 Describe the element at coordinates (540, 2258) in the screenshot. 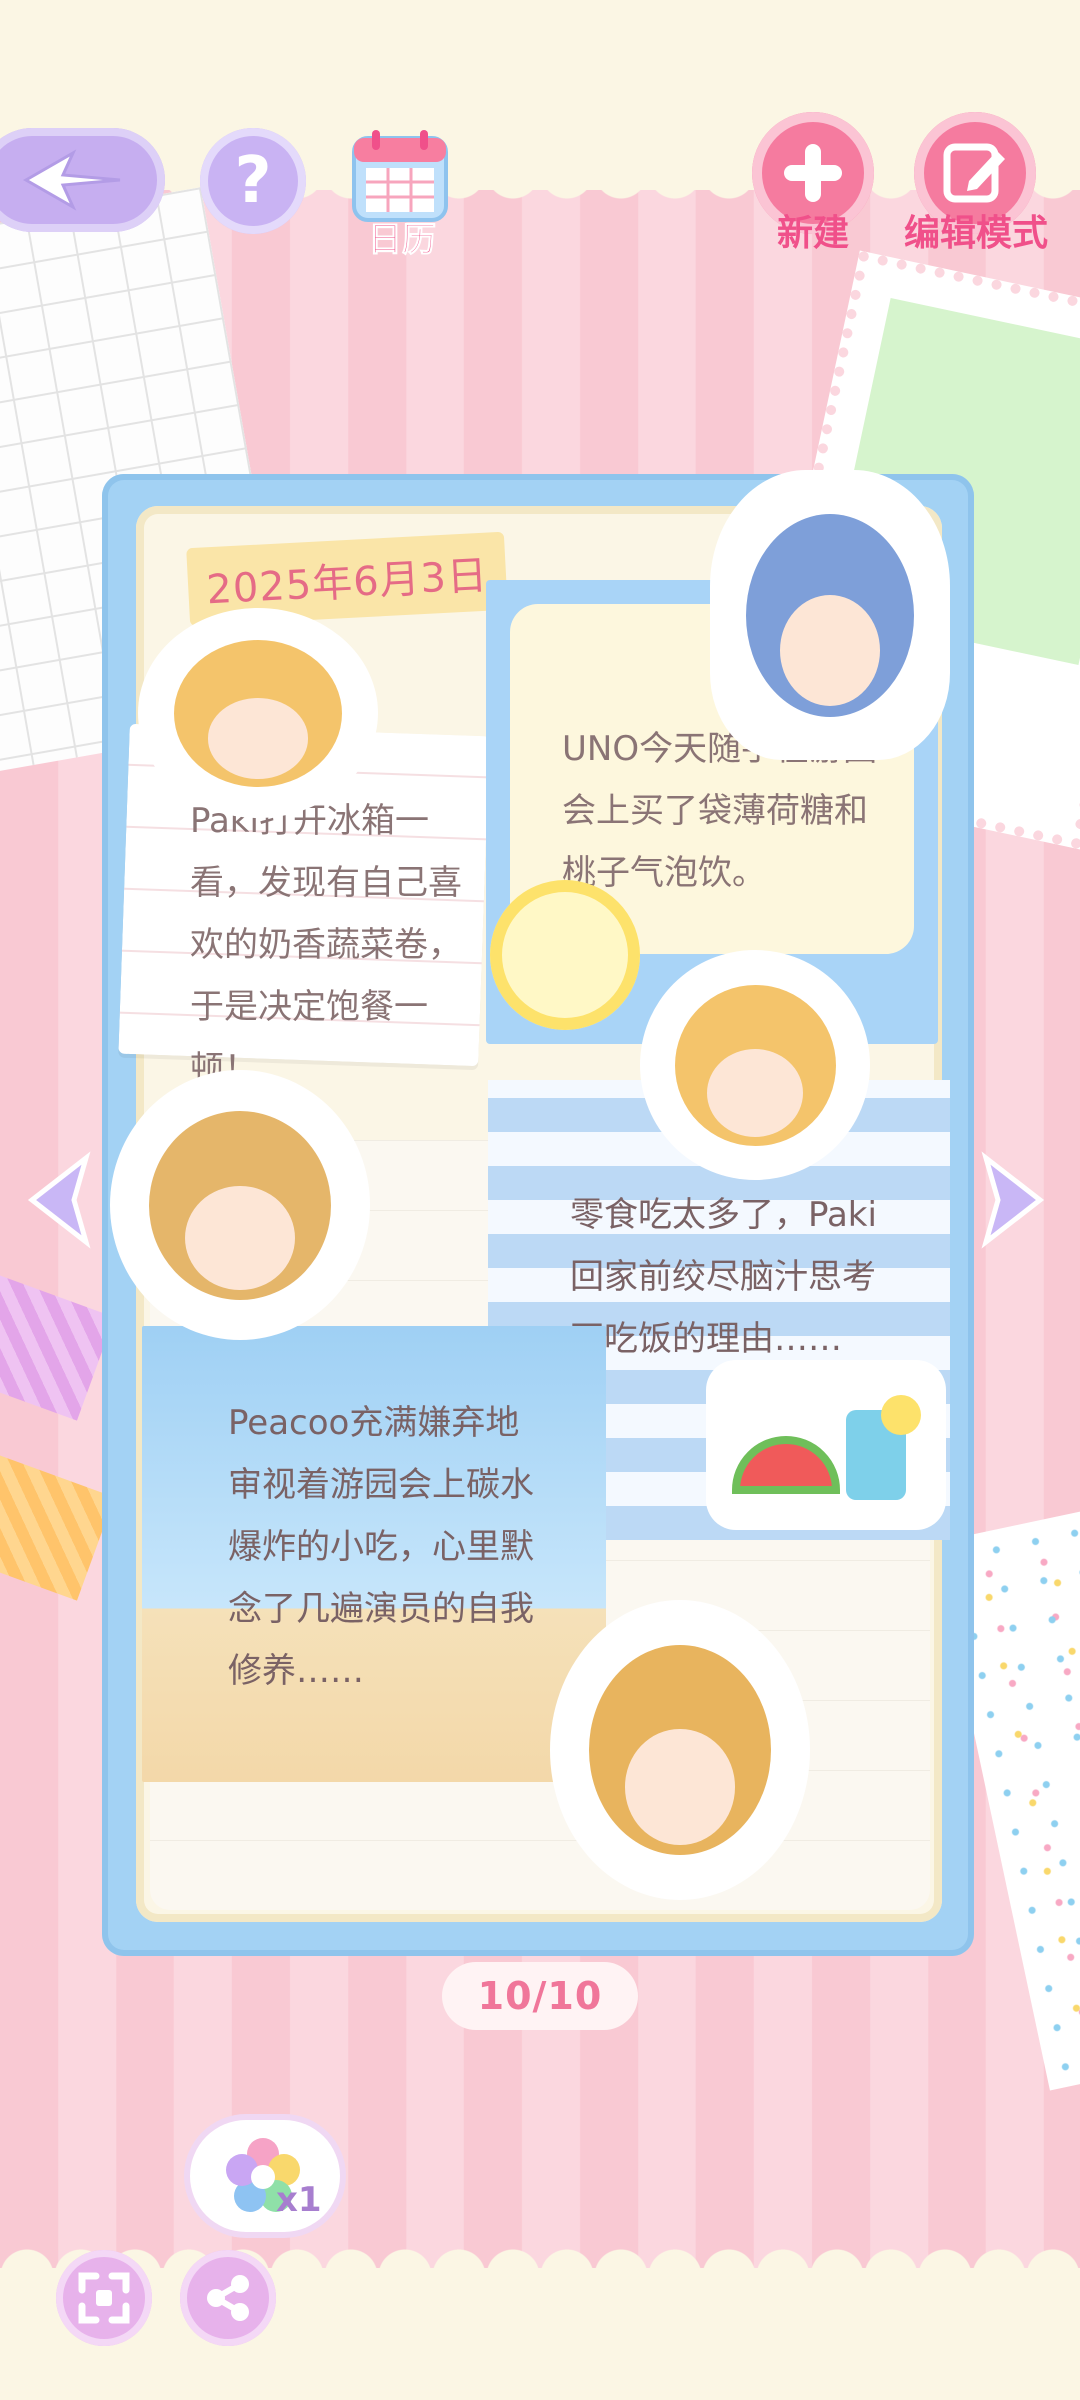

I see `bottom-scallop-border` at that location.